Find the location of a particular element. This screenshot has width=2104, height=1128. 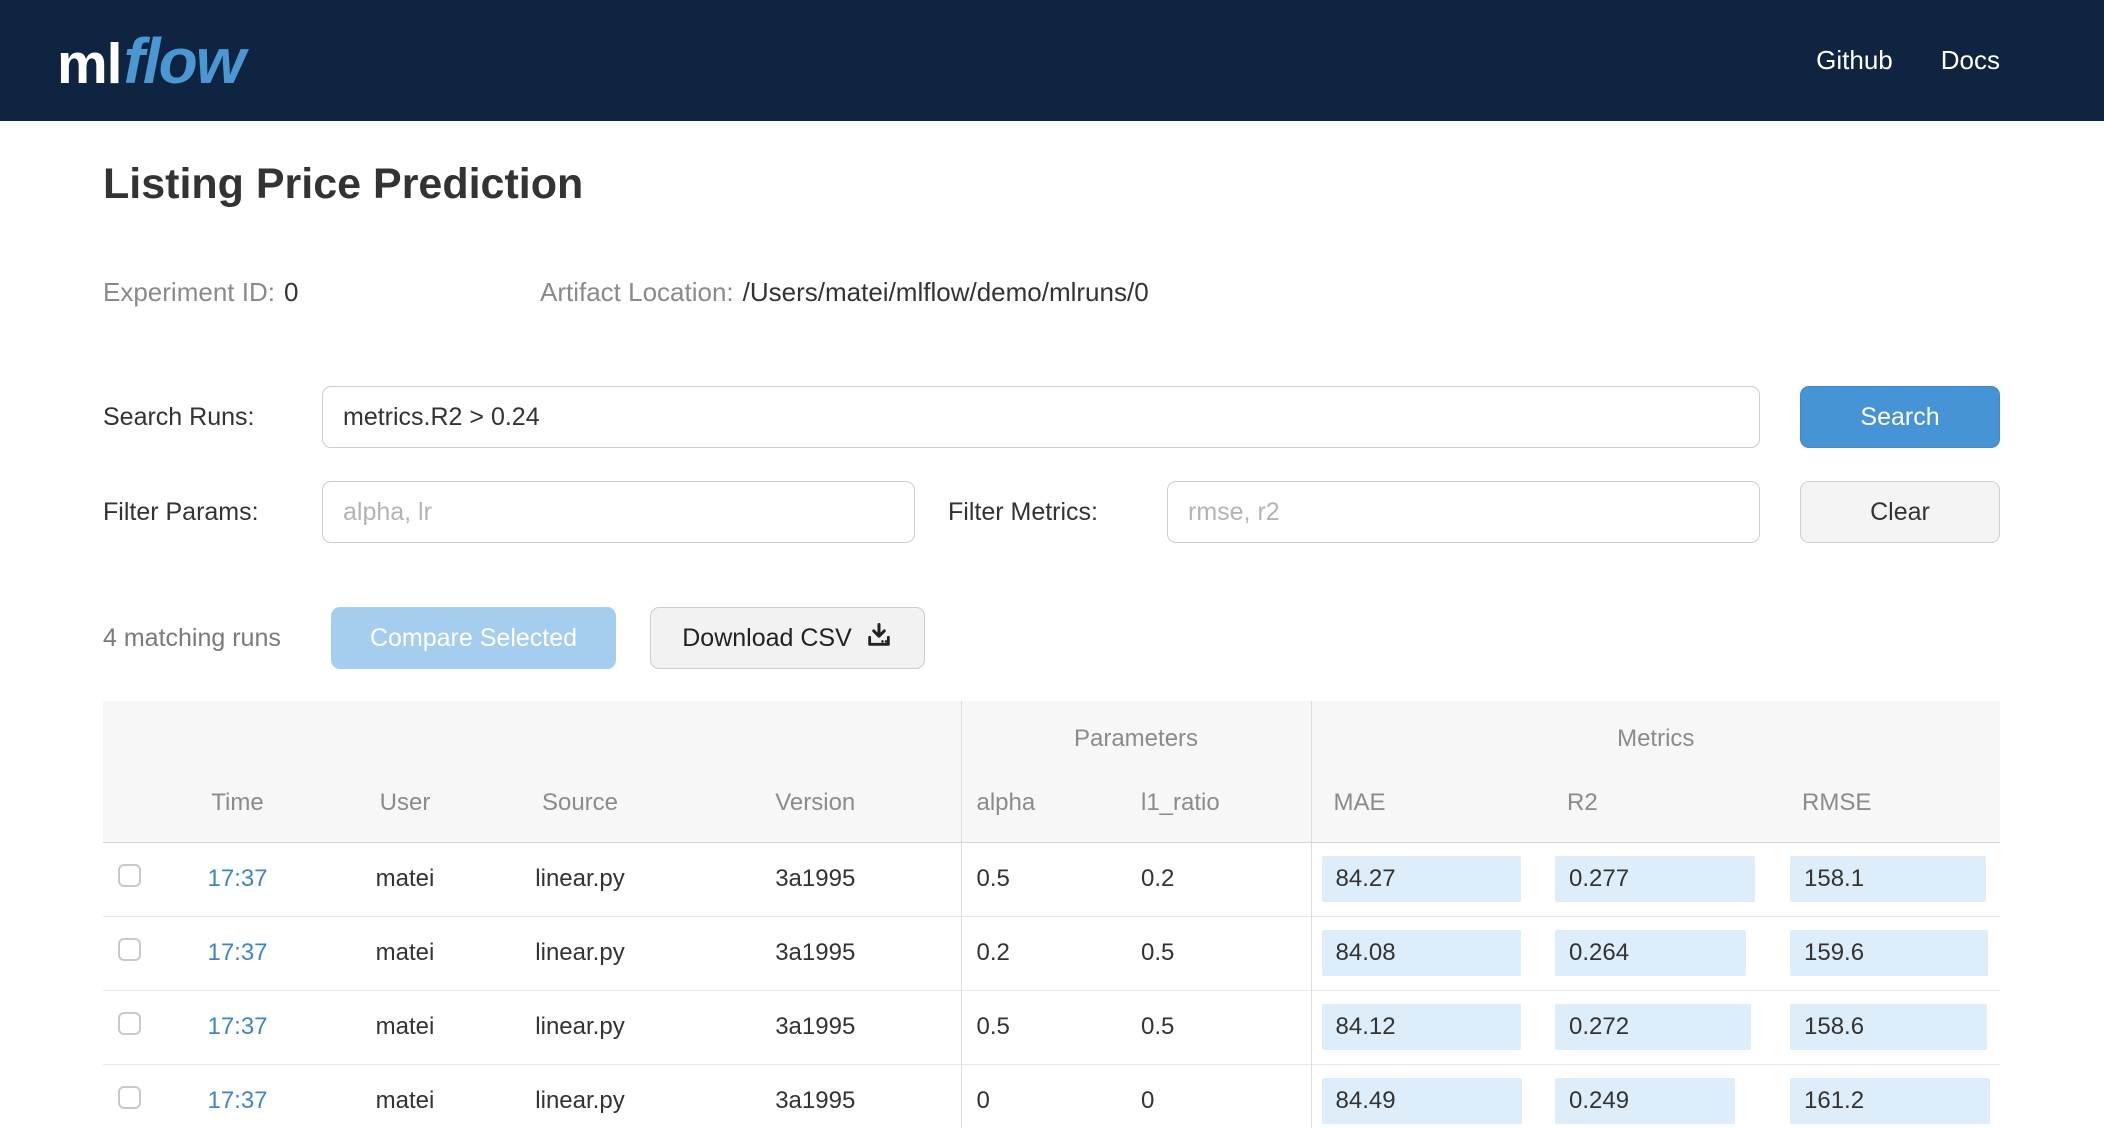

matching-runs-text: 4 matching runs is located at coordinates (192, 637).